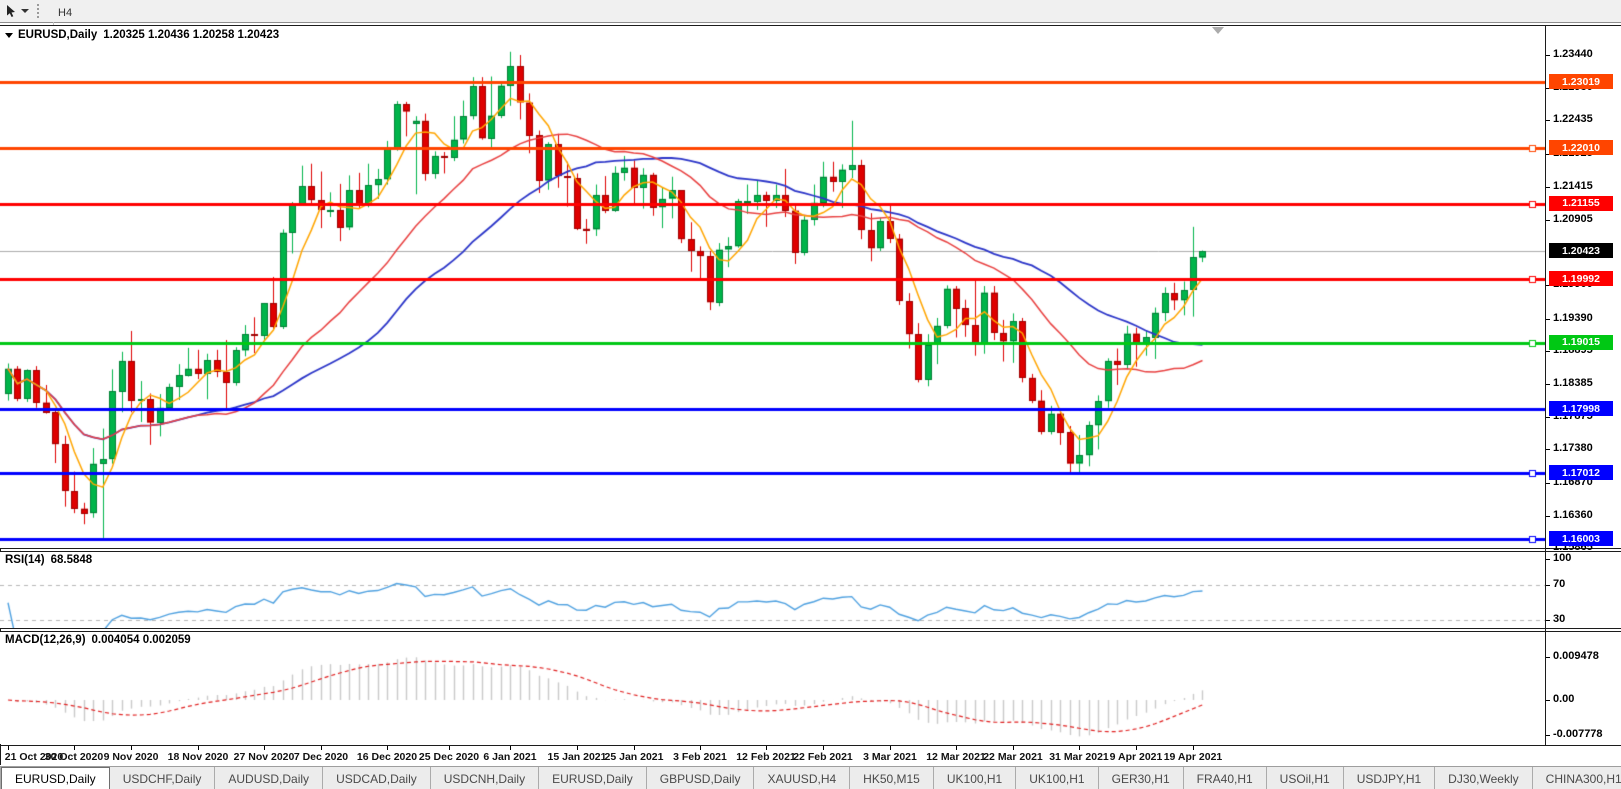 This screenshot has height=789, width=1621. I want to click on price-line-badge: 1.16003, so click(1581, 539).